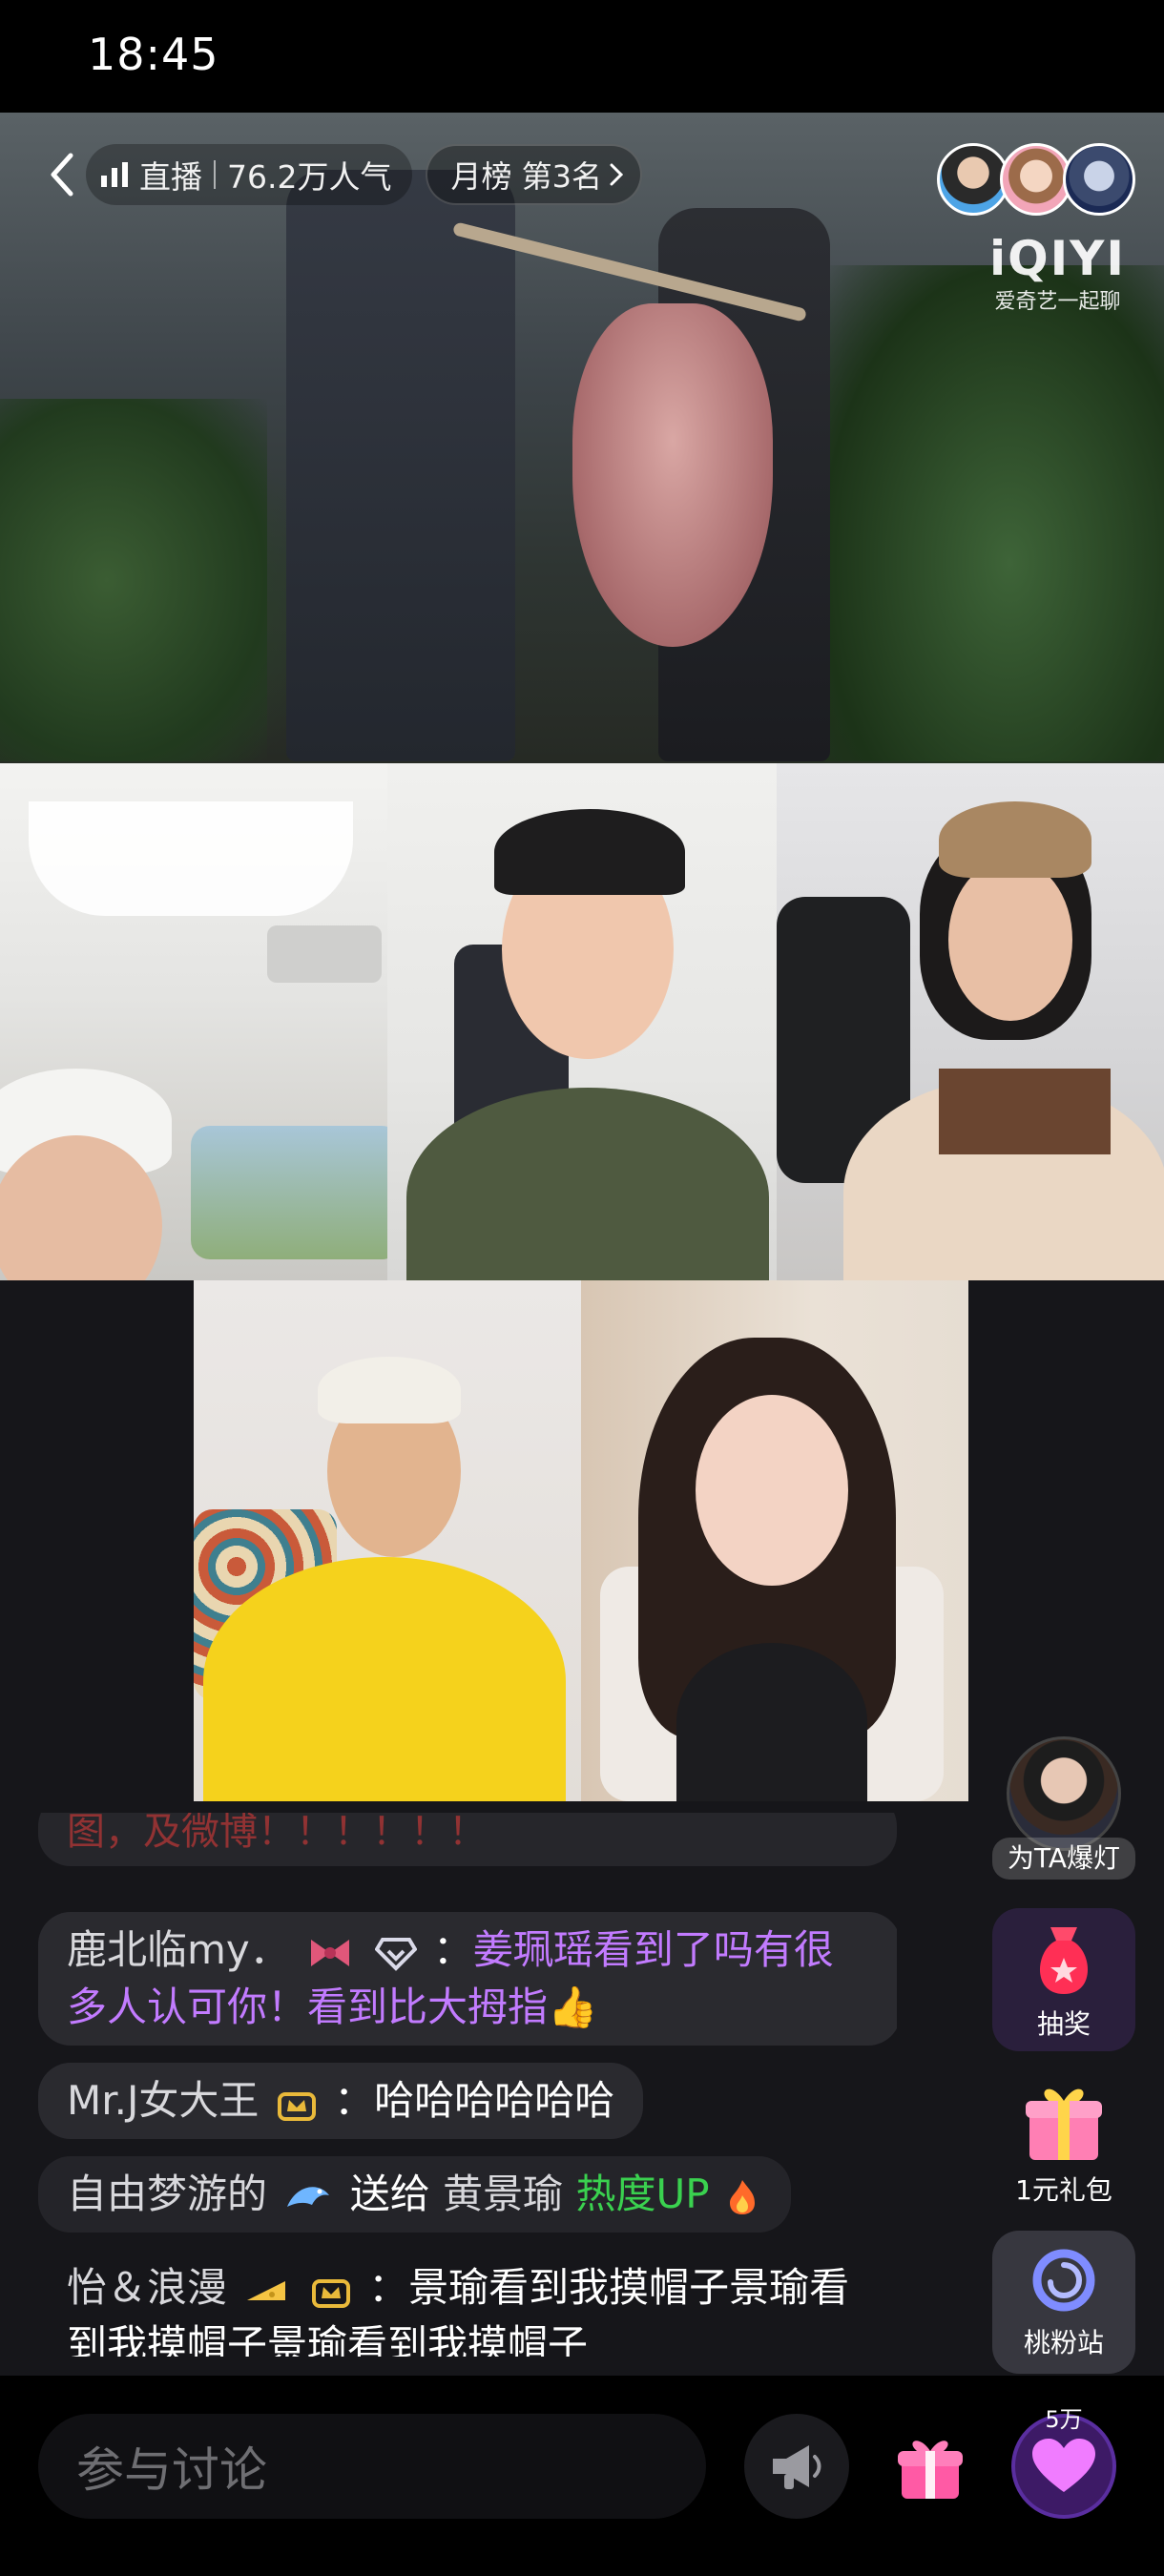 This screenshot has height=2576, width=1164. I want to click on video-scene-person-left, so click(401, 465).